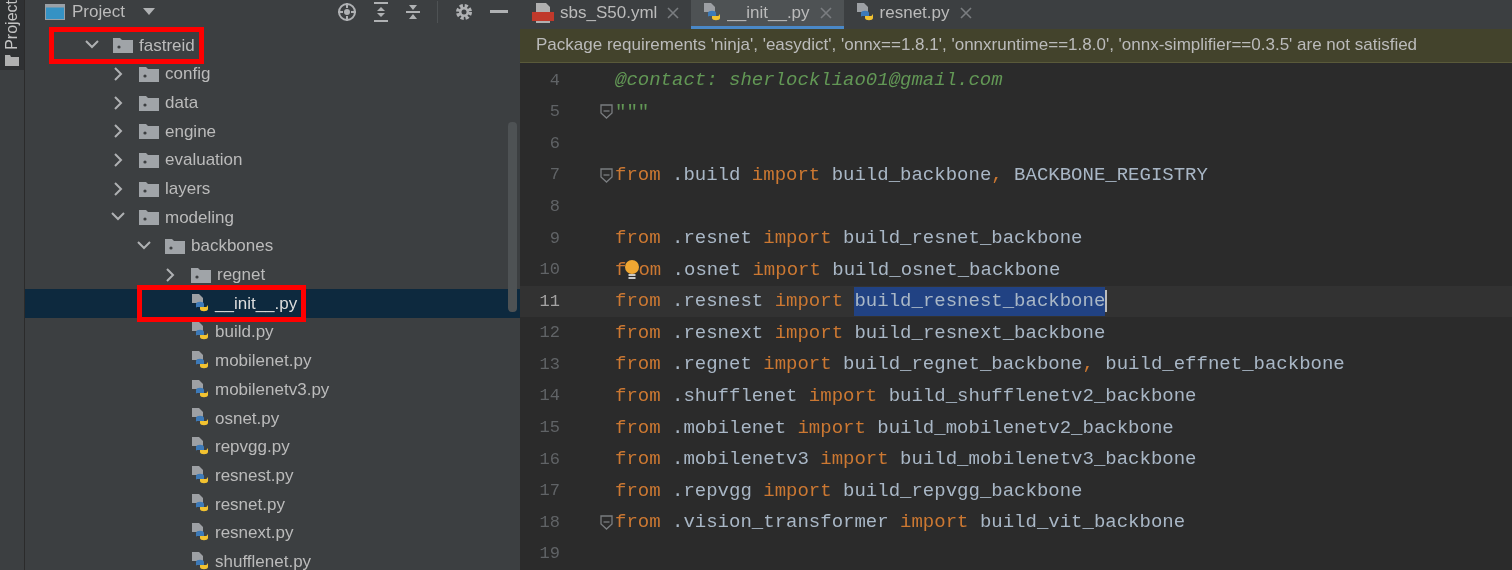 This screenshot has width=1512, height=570. Describe the element at coordinates (650, 270) in the screenshot. I see `code-token: om` at that location.